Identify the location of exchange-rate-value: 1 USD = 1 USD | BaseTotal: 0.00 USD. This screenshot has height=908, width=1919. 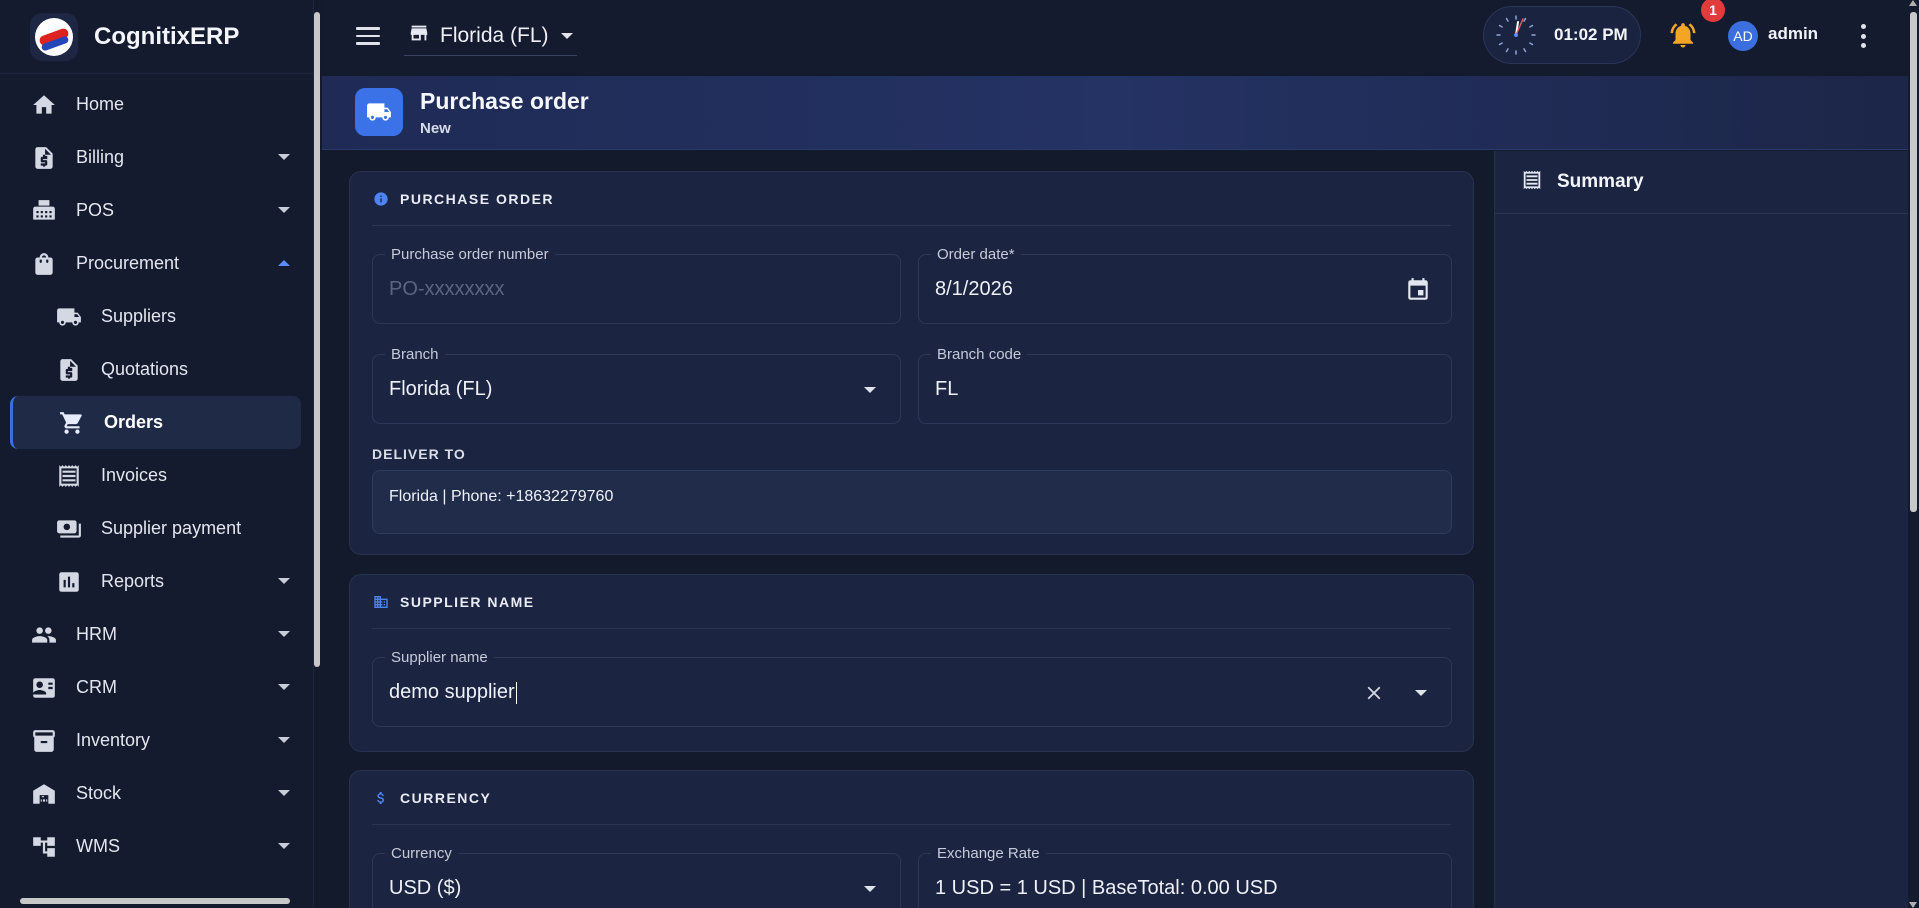
(1106, 888).